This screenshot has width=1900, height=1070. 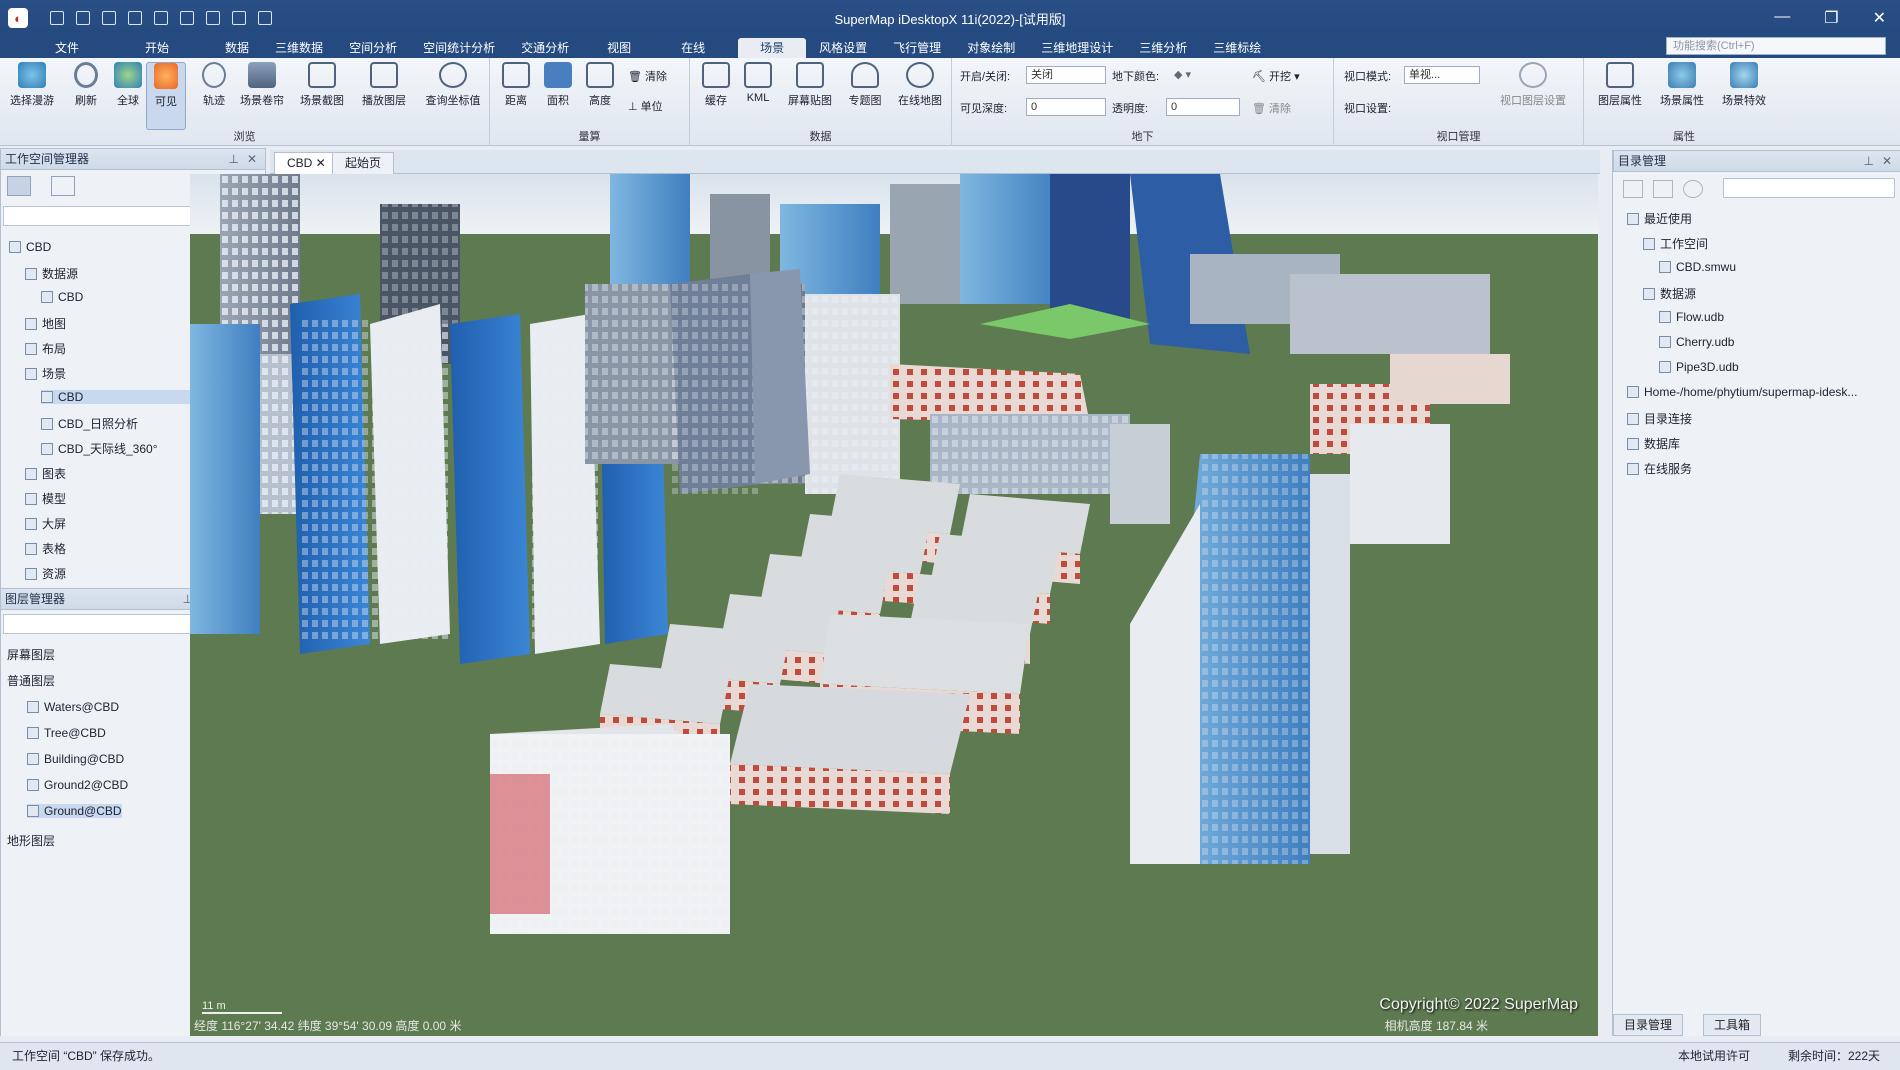 I want to click on catalog-tree-item: 目录连接, so click(x=1659, y=418).